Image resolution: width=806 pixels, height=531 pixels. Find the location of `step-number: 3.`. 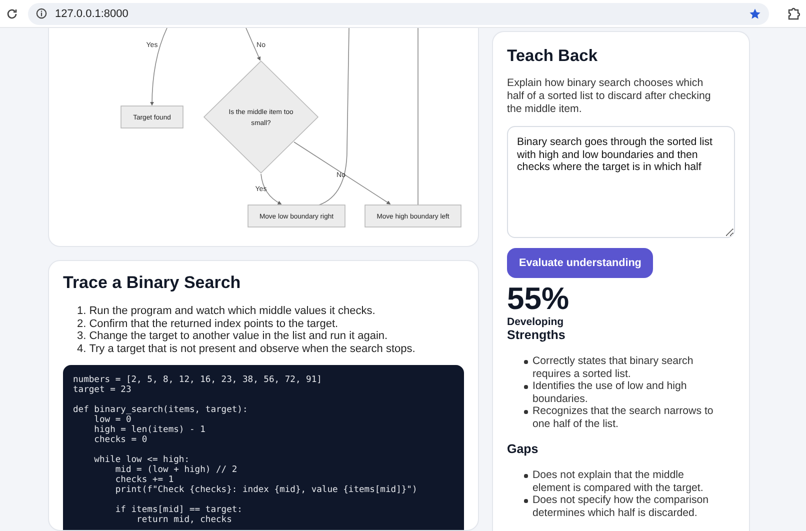

step-number: 3. is located at coordinates (81, 336).